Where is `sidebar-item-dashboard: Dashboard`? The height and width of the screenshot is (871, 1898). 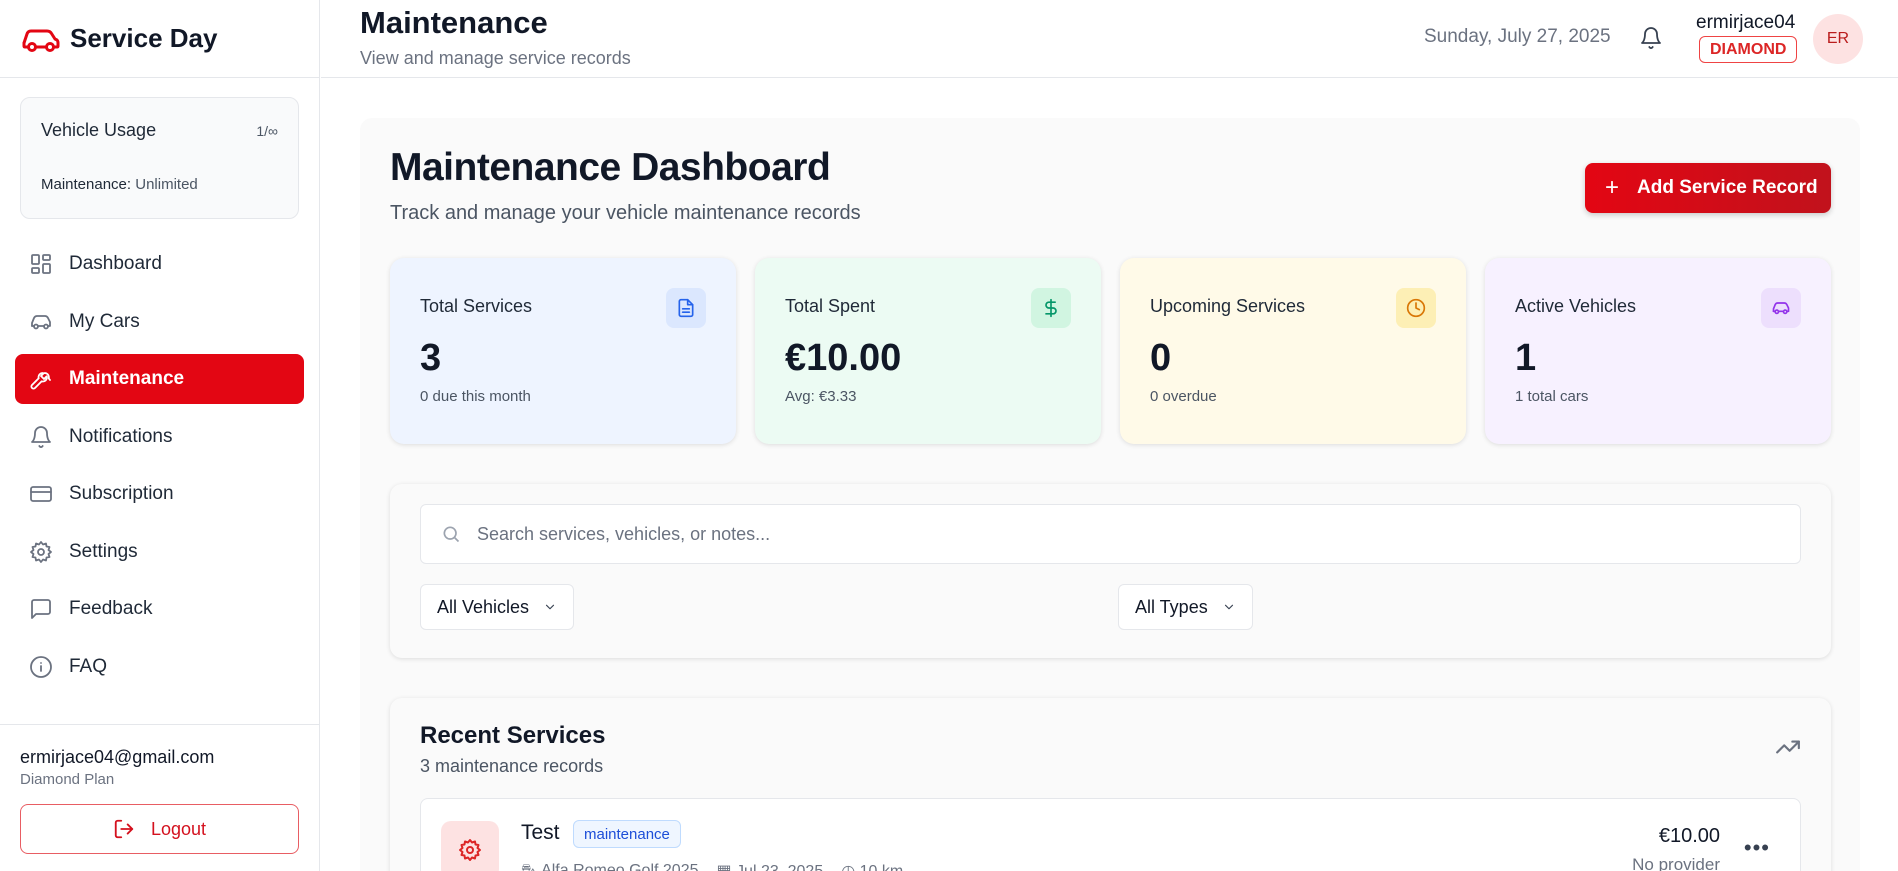 sidebar-item-dashboard: Dashboard is located at coordinates (159, 264).